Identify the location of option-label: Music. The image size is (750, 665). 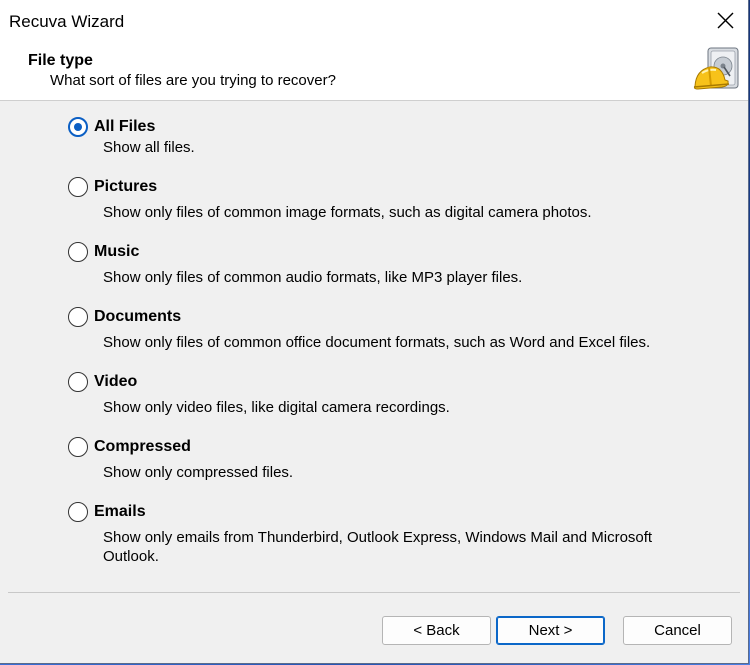
(117, 251).